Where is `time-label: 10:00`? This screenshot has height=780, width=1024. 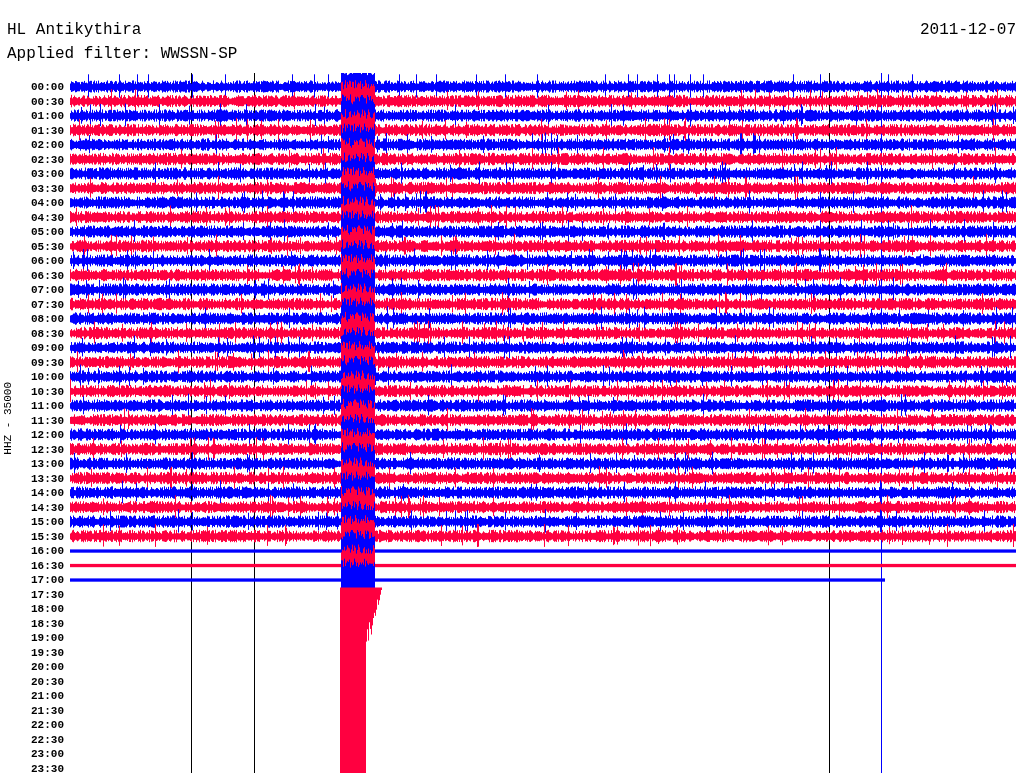 time-label: 10:00 is located at coordinates (47, 377).